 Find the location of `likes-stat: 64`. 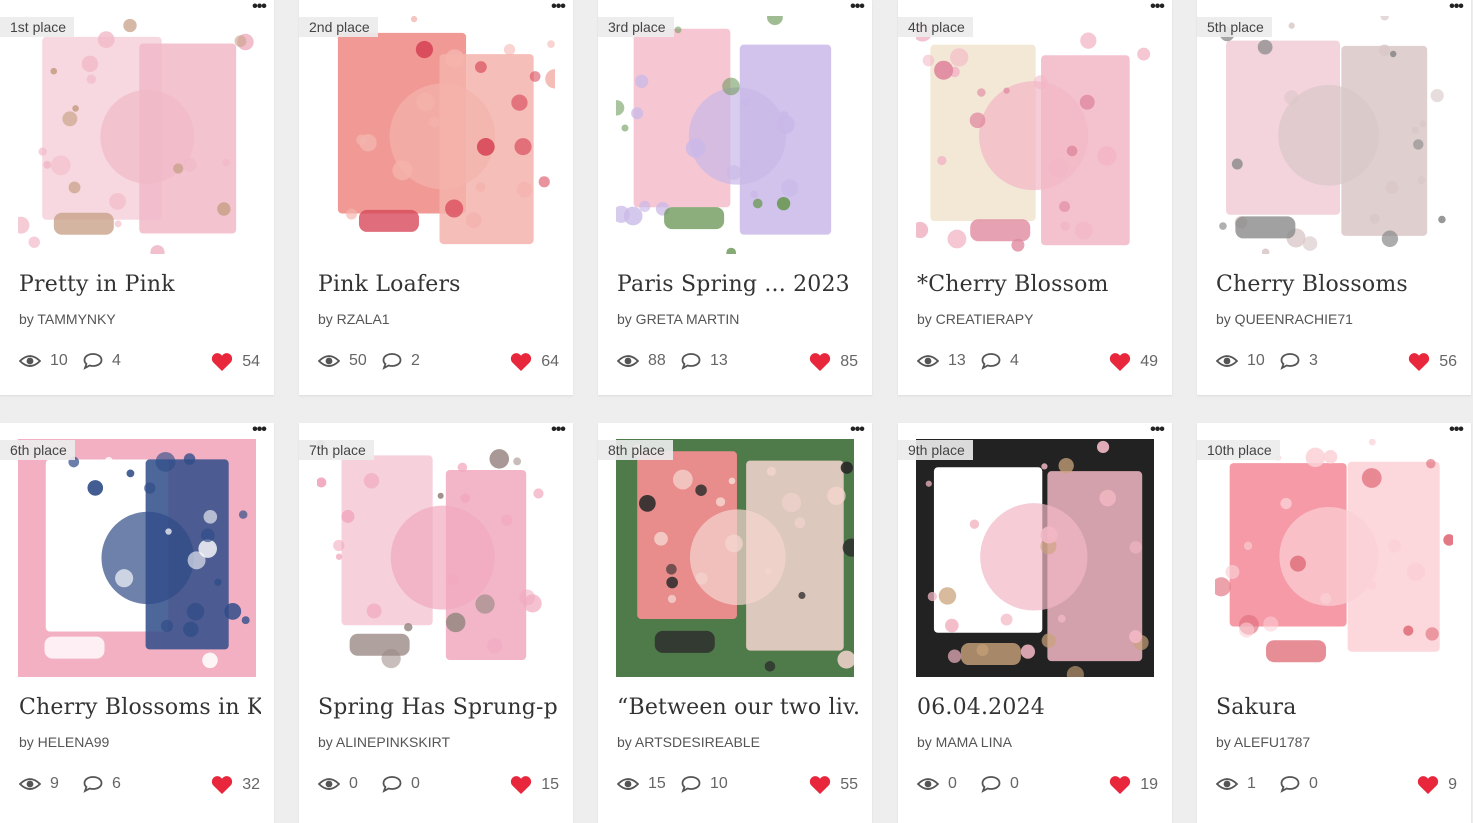

likes-stat: 64 is located at coordinates (534, 362).